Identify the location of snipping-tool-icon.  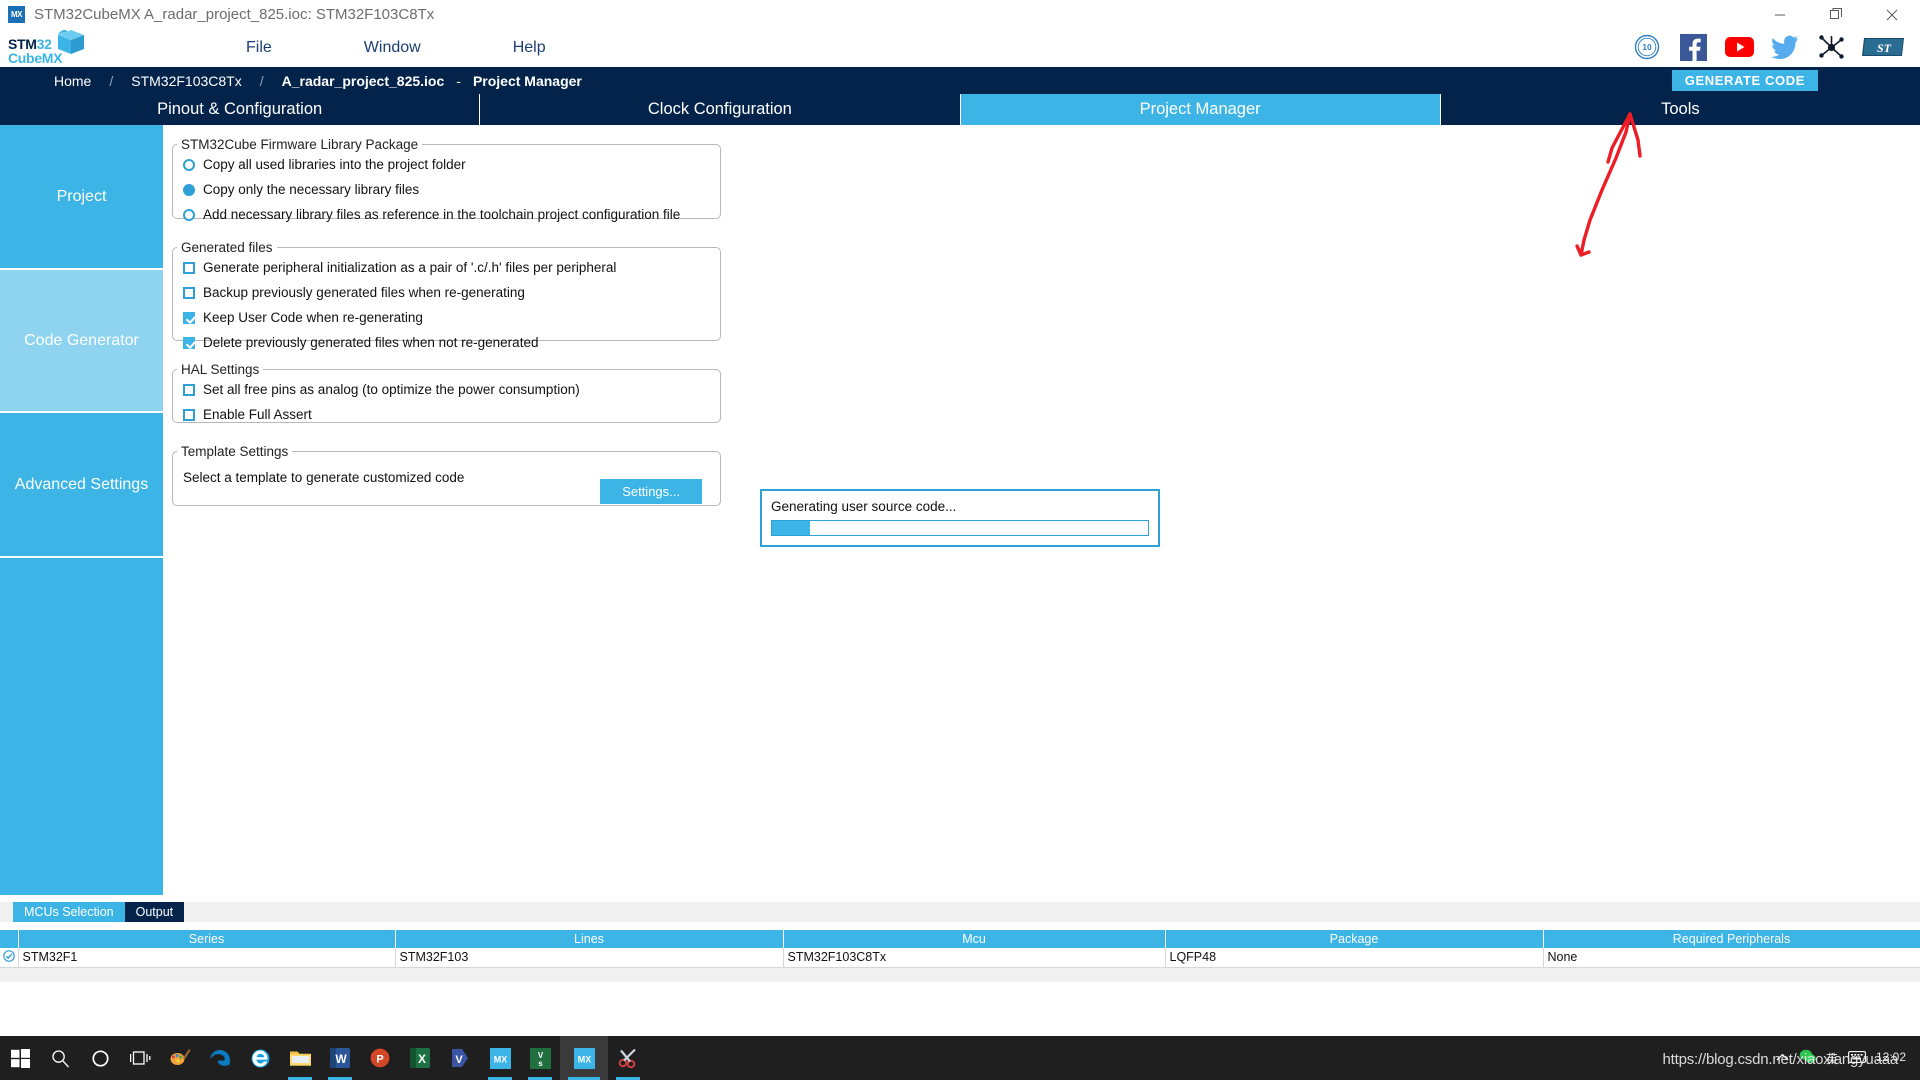
(628, 1058).